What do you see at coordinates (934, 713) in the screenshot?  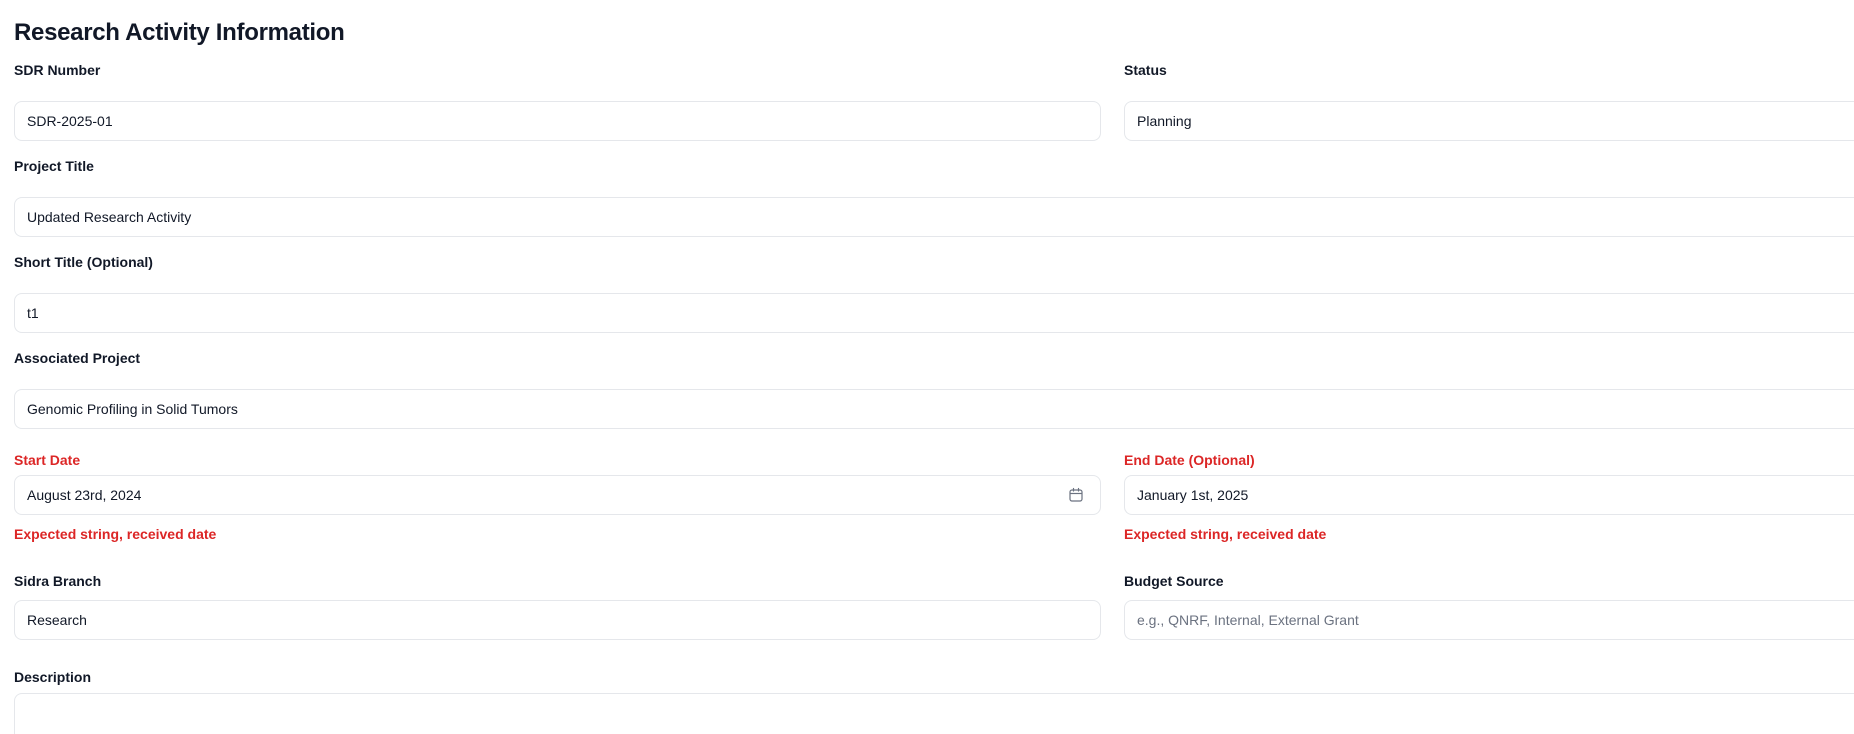 I see `description-textarea` at bounding box center [934, 713].